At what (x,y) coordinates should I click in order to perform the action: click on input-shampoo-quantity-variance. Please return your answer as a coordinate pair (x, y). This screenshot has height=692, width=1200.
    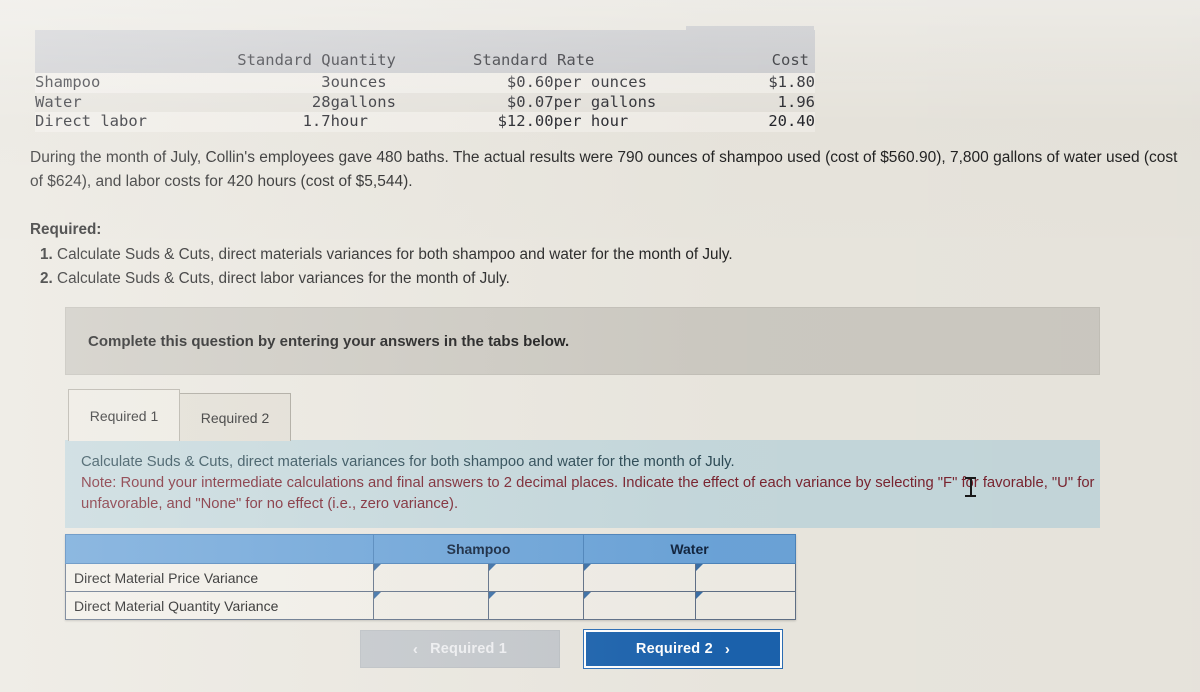
    Looking at the image, I should click on (431, 605).